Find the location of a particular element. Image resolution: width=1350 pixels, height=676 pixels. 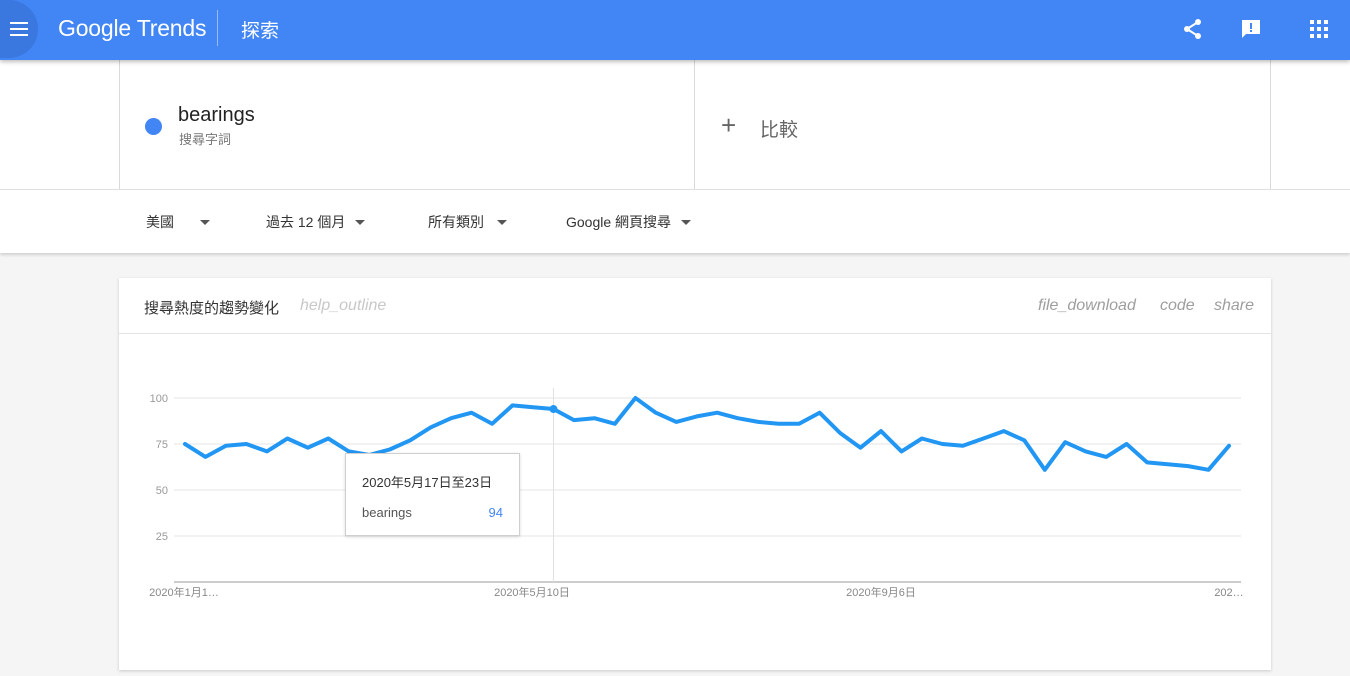

y-tick-label: 75 is located at coordinates (162, 445).